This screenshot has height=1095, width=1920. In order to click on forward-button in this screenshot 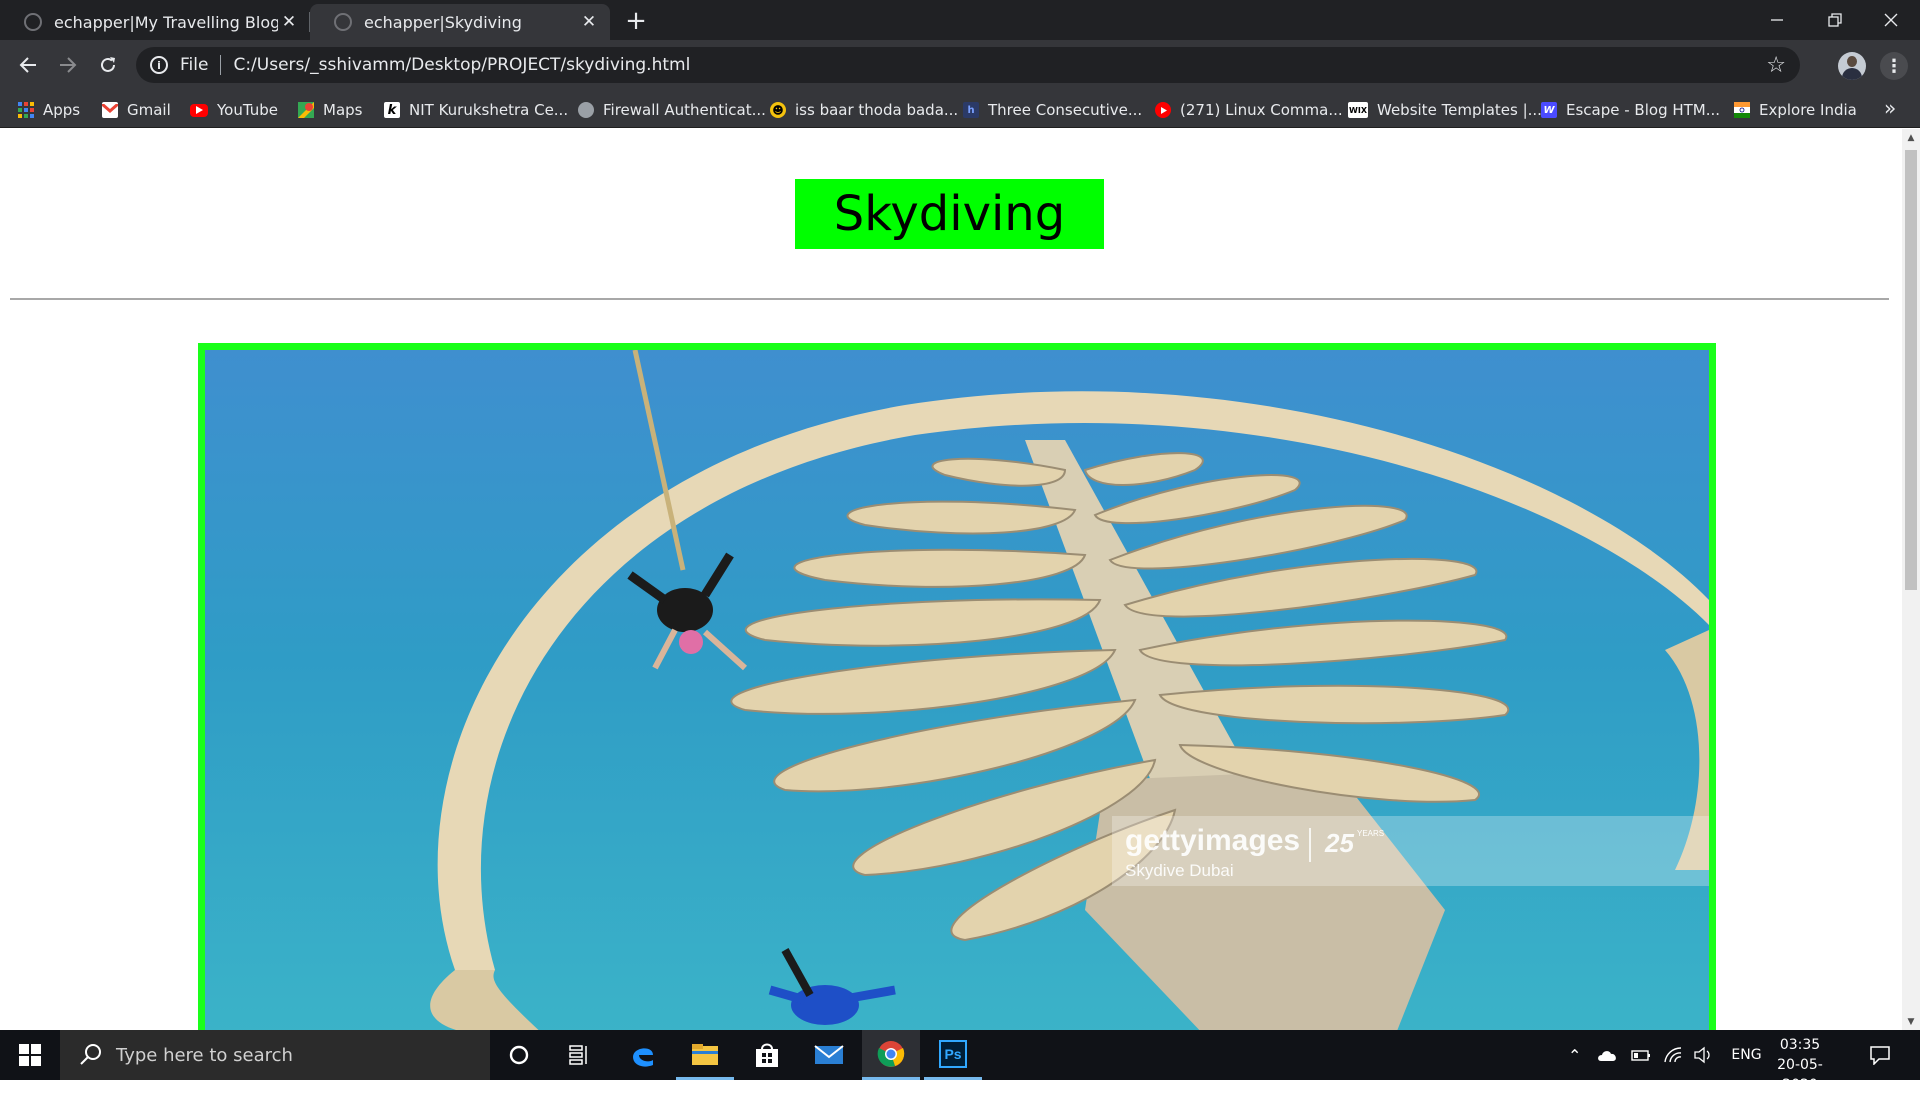, I will do `click(68, 65)`.